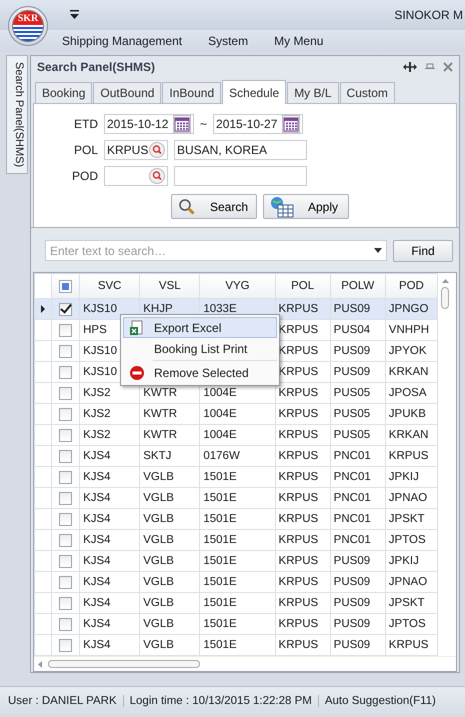  I want to click on column-header: SVC, so click(110, 286).